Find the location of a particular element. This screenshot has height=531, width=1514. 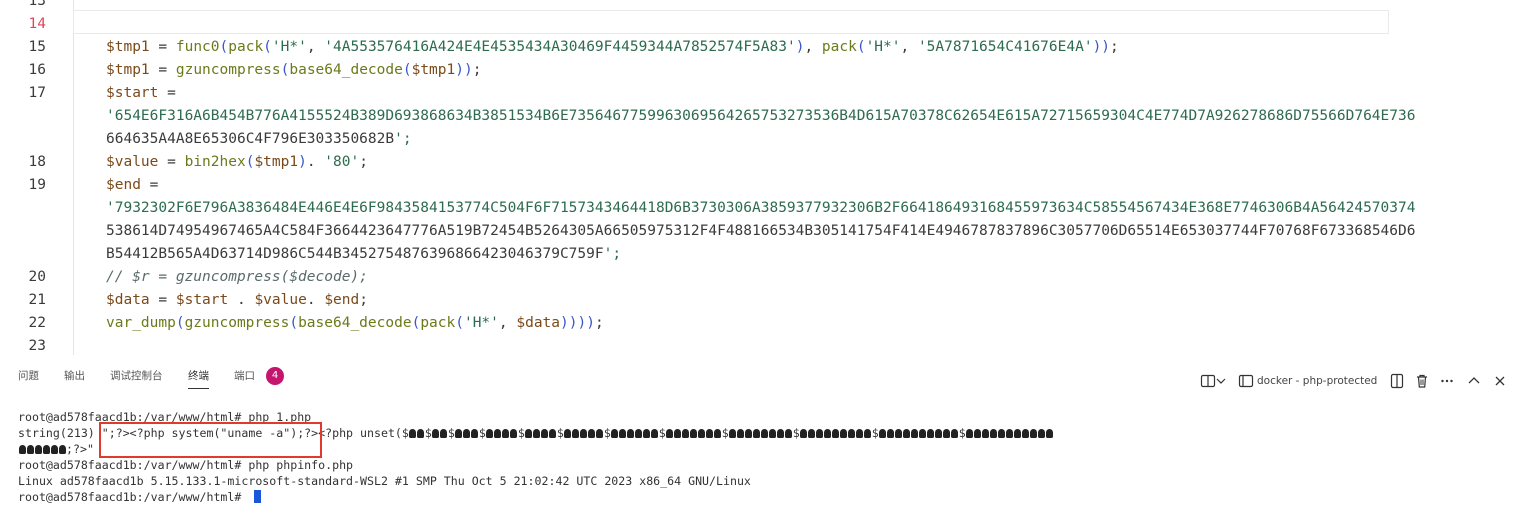

split-terminal-icon is located at coordinates (1208, 381).